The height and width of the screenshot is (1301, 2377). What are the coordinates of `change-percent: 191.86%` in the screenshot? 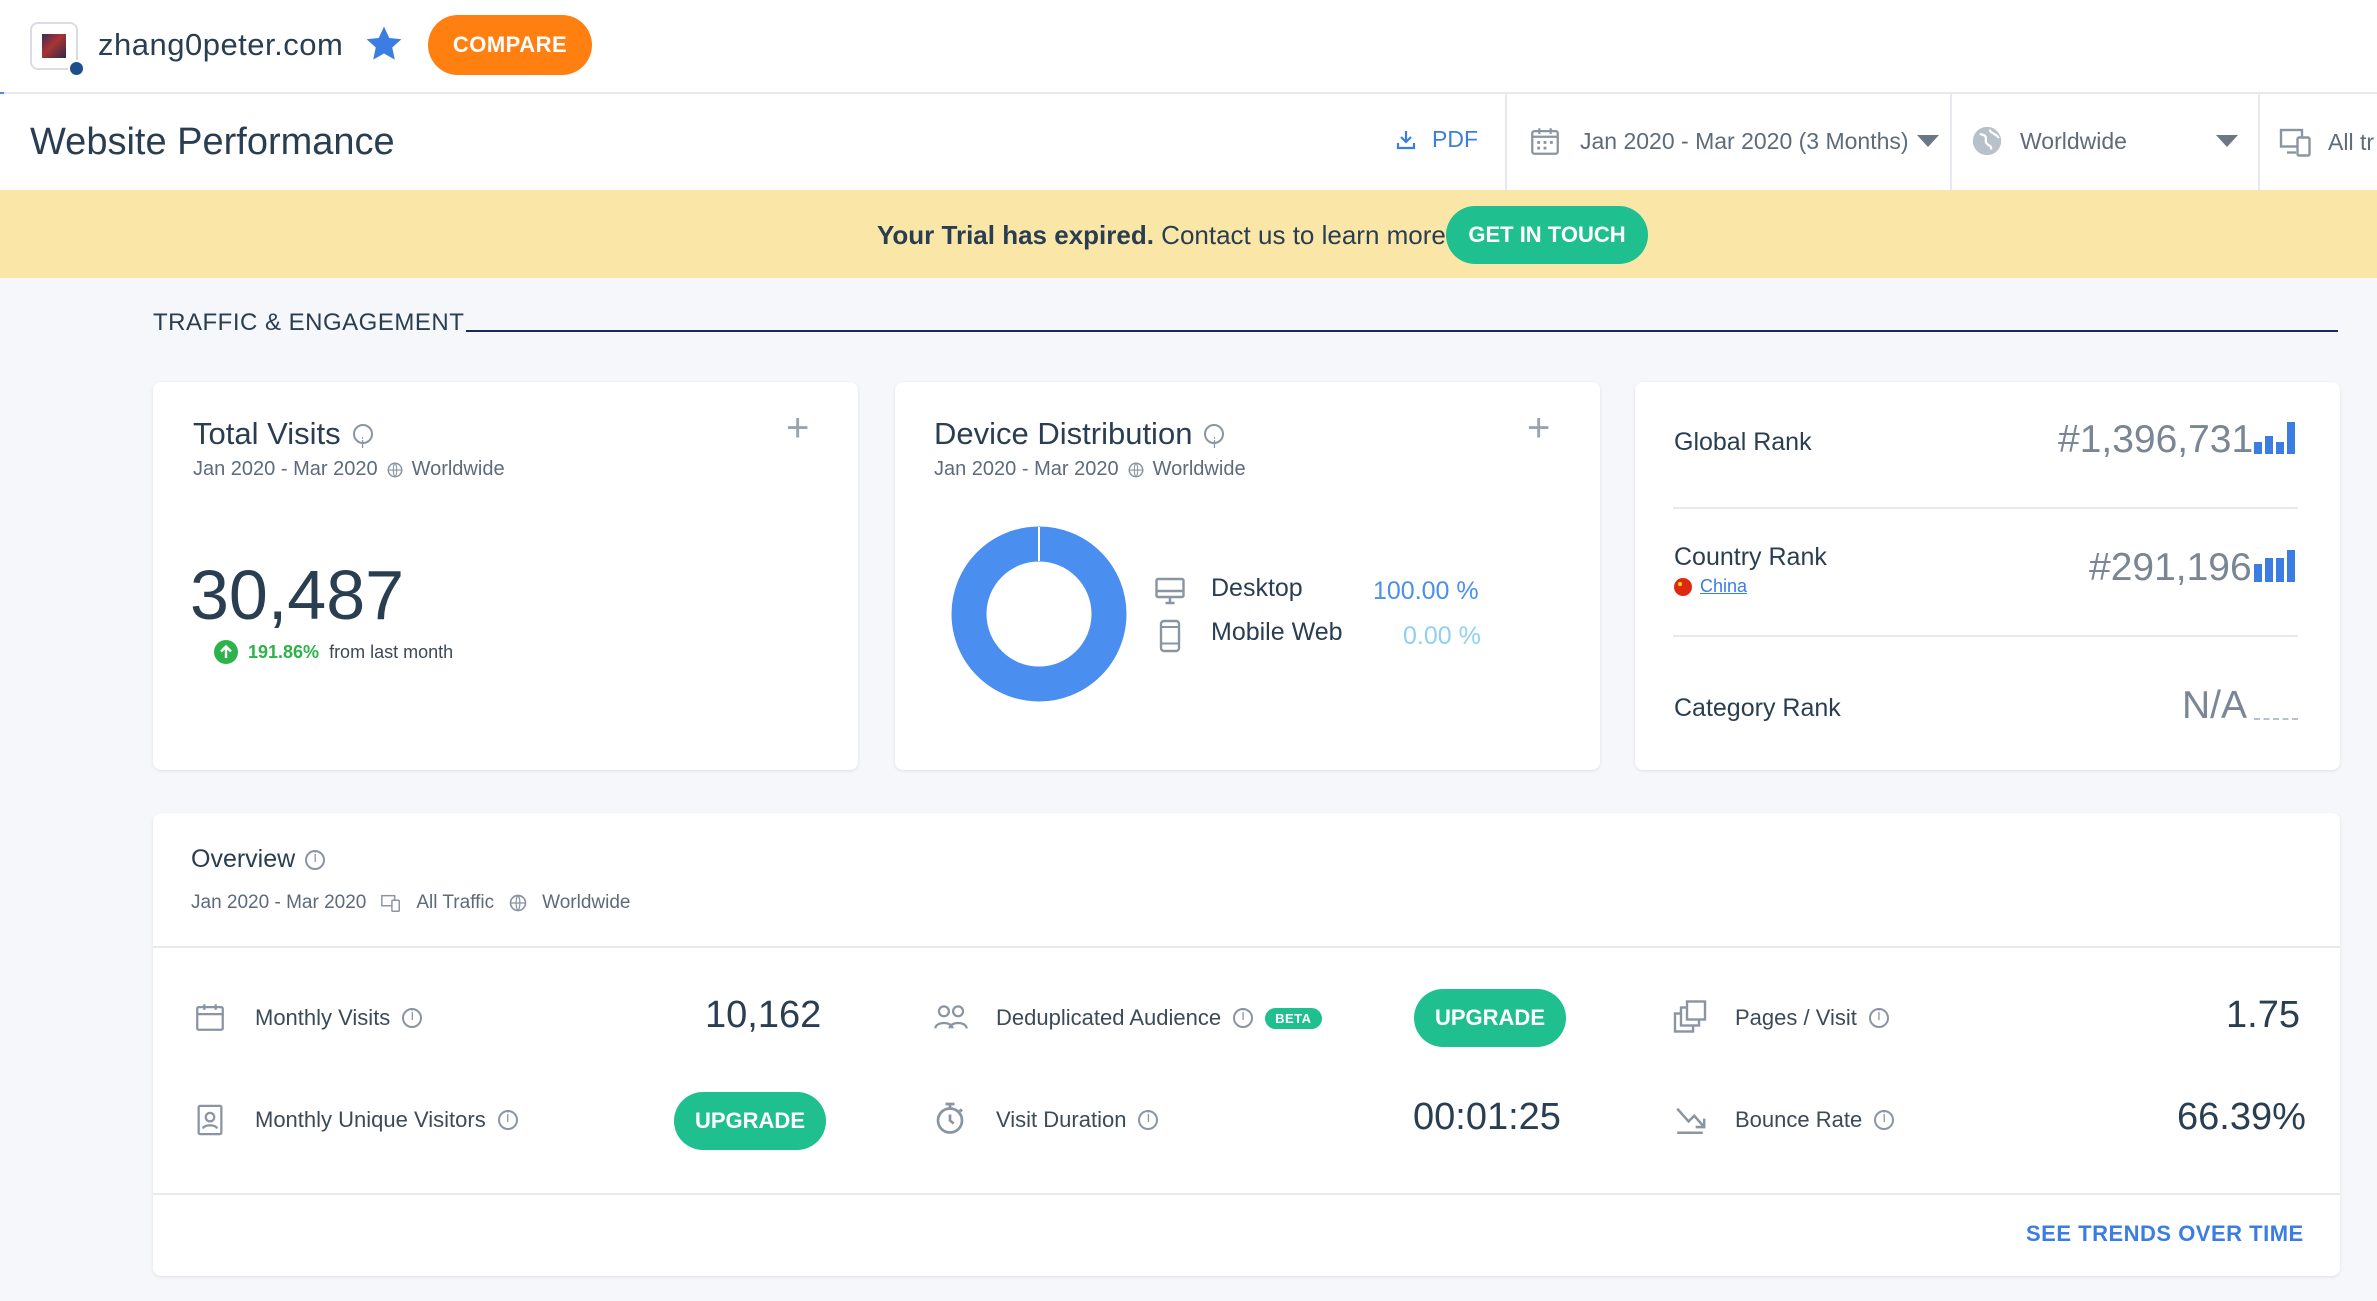 It's located at (284, 651).